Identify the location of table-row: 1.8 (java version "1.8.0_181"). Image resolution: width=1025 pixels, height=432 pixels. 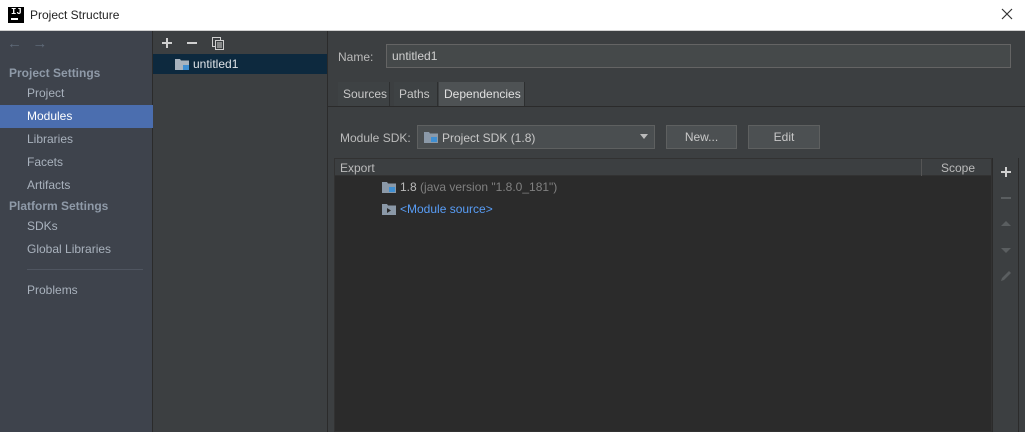
(663, 187).